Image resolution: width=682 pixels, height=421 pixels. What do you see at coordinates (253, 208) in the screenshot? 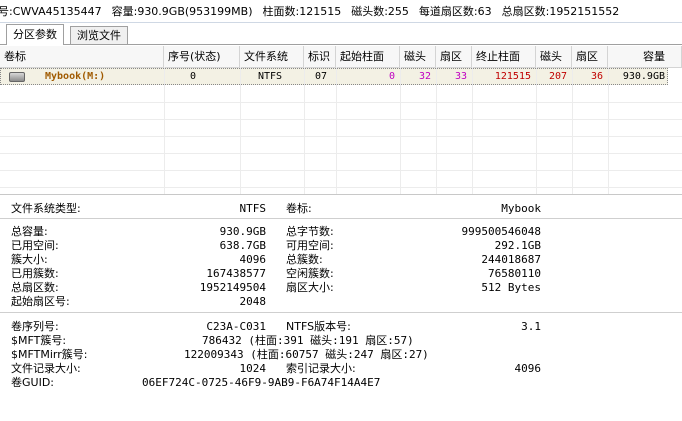
I see `fs-type-value: NTFS` at bounding box center [253, 208].